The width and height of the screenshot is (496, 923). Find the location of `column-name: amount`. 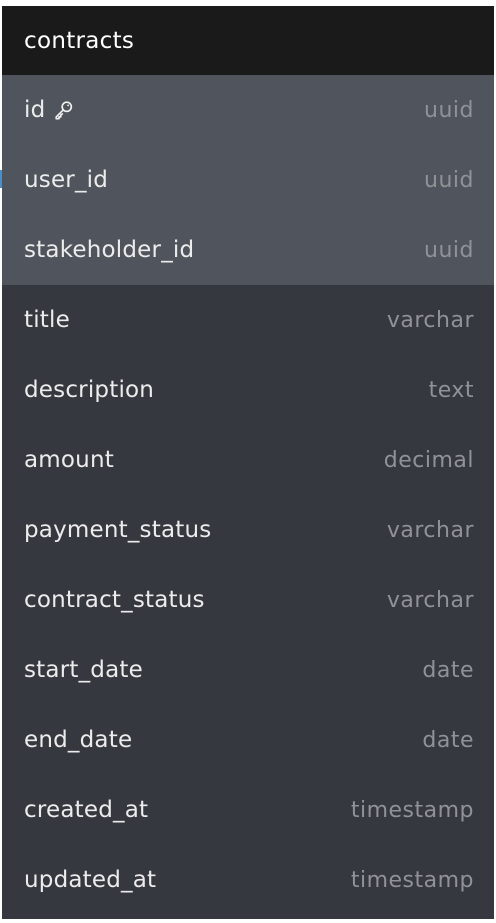

column-name: amount is located at coordinates (69, 460).